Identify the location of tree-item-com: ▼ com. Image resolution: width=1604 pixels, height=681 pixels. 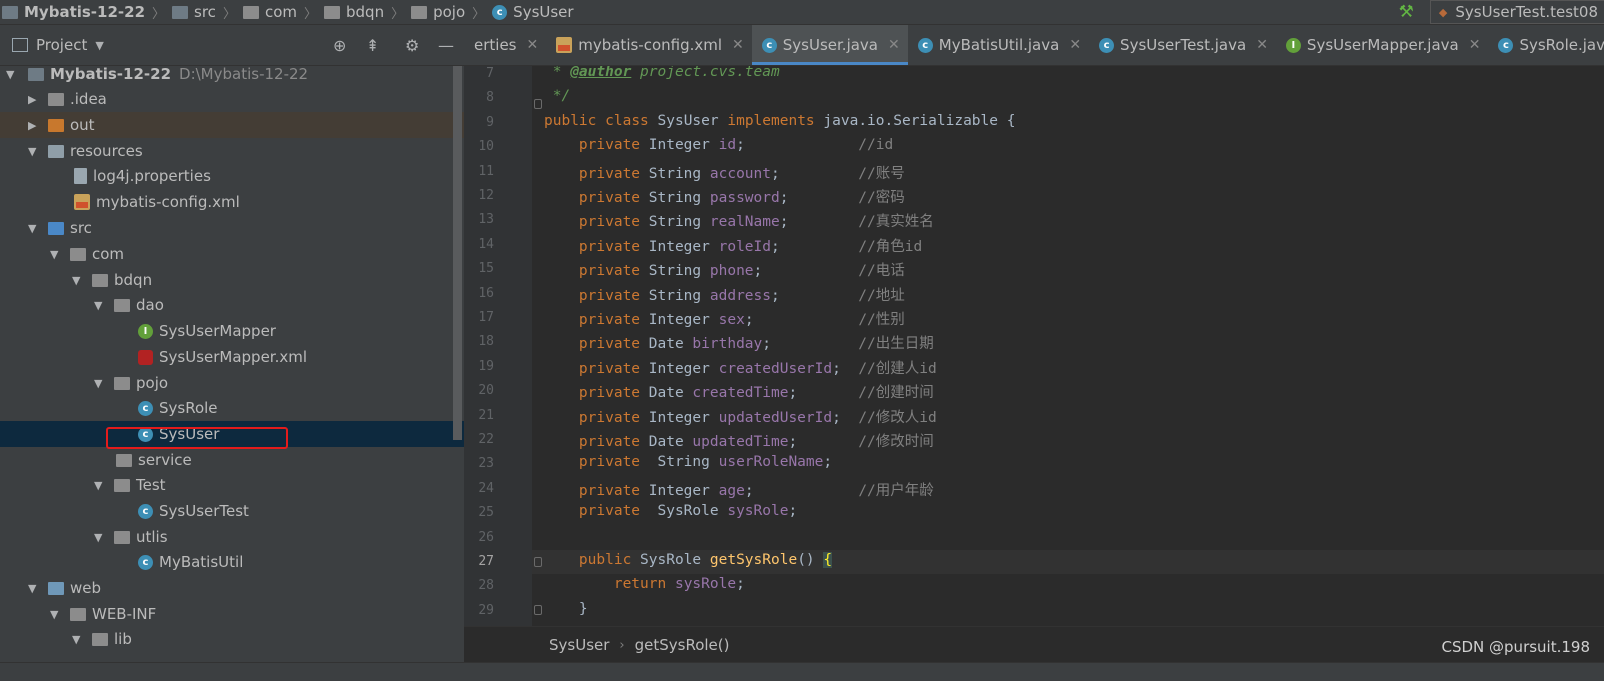
(232, 254).